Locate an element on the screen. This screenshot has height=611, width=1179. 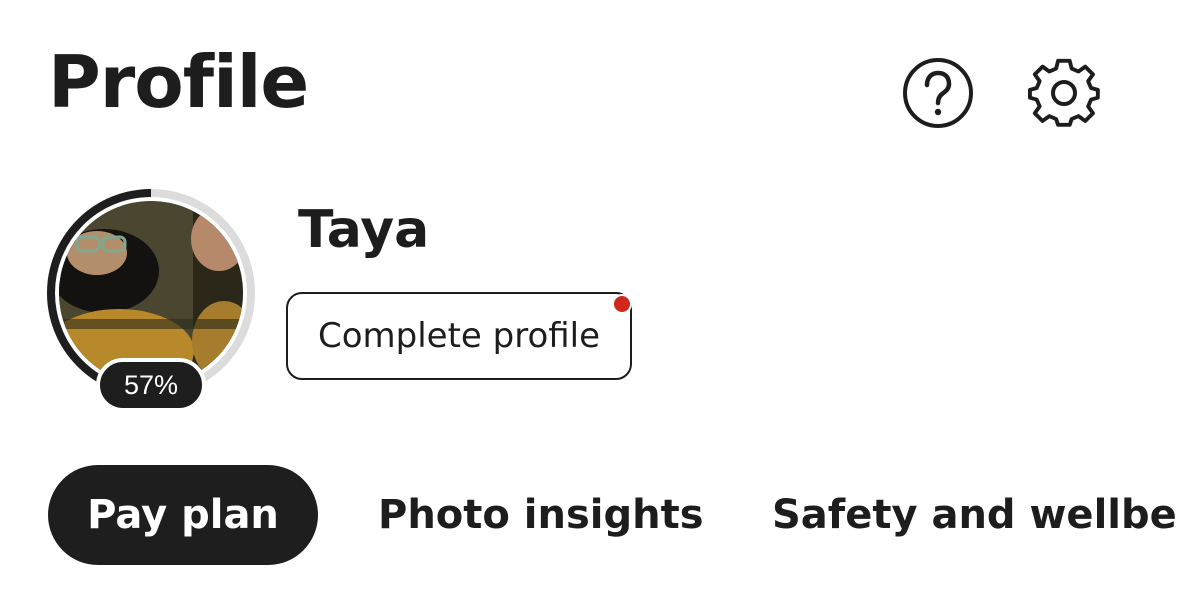
tab-photo-insights: Photo insights is located at coordinates (541, 515).